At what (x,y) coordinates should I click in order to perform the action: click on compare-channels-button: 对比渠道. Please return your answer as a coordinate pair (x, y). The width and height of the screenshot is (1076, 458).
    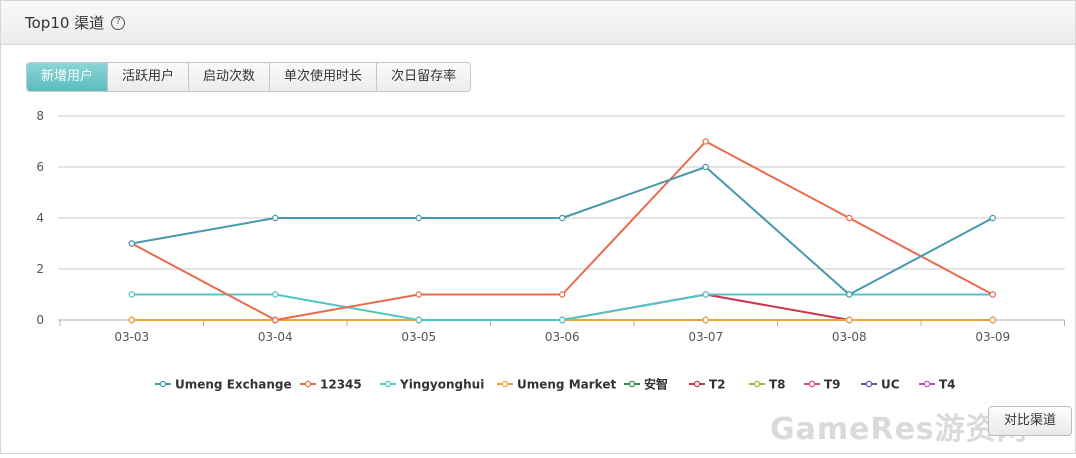
    Looking at the image, I should click on (1030, 421).